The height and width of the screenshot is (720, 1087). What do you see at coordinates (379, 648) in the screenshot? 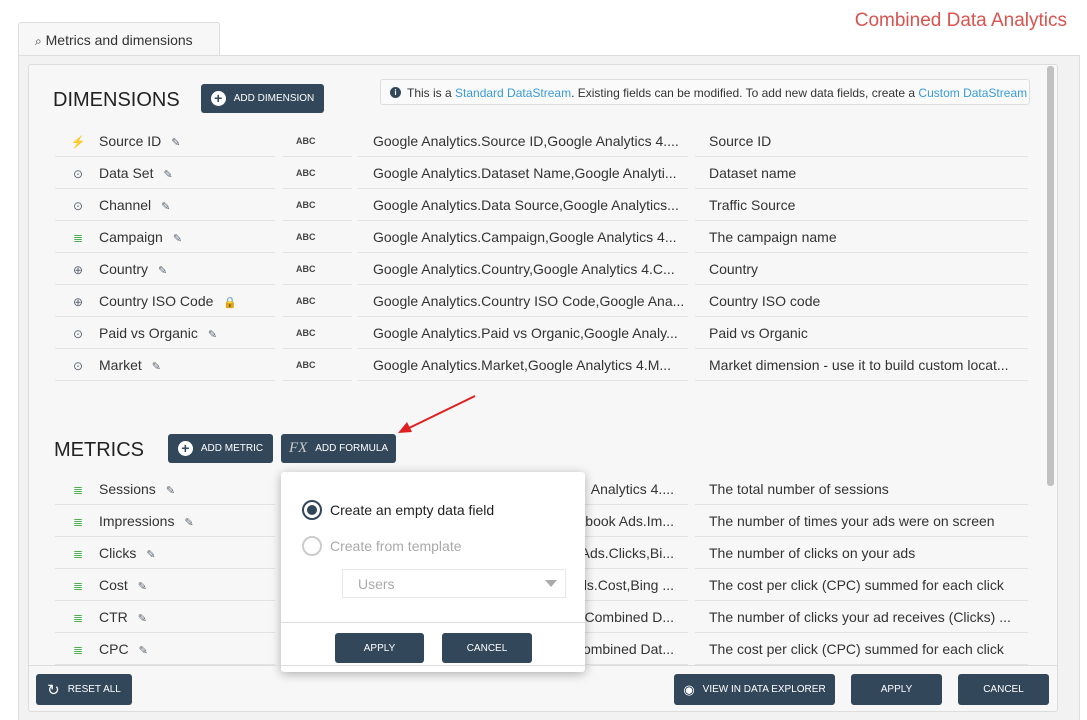
I see `popup-apply-button: APPLY` at bounding box center [379, 648].